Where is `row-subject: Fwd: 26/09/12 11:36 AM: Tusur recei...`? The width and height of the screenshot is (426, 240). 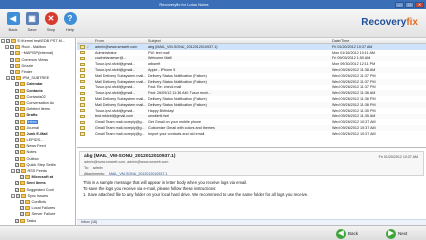
row-subject: Fwd: 26/09/12 11:36 AM: Tusur recei... is located at coordinates (180, 93).